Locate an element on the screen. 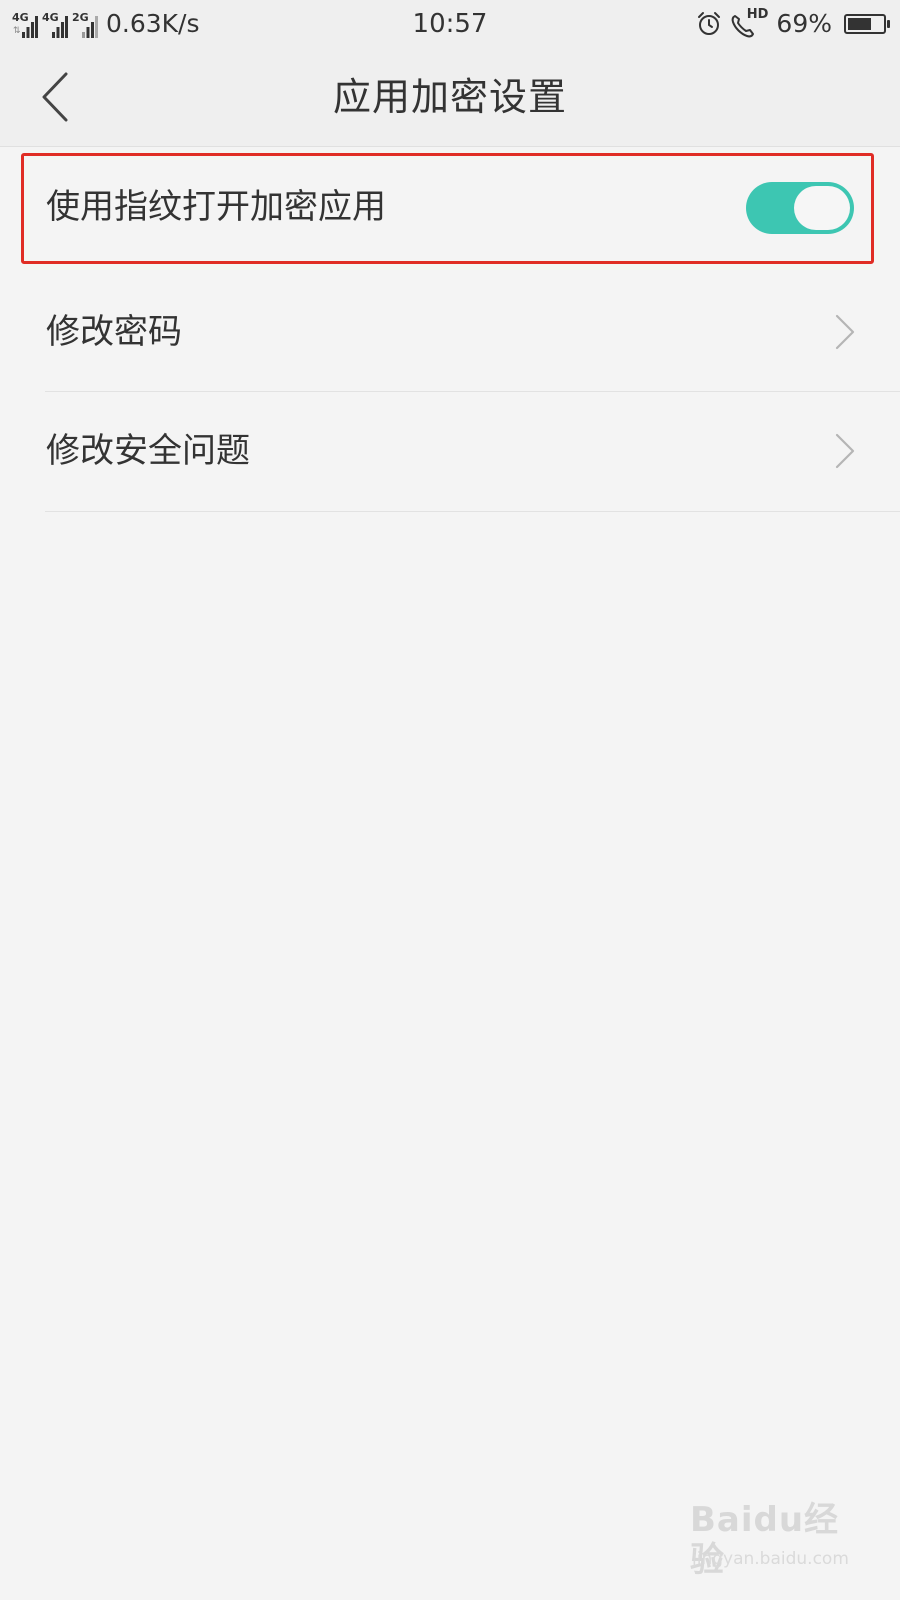 This screenshot has width=900, height=1600. hd-call-indicator: HD is located at coordinates (749, 23).